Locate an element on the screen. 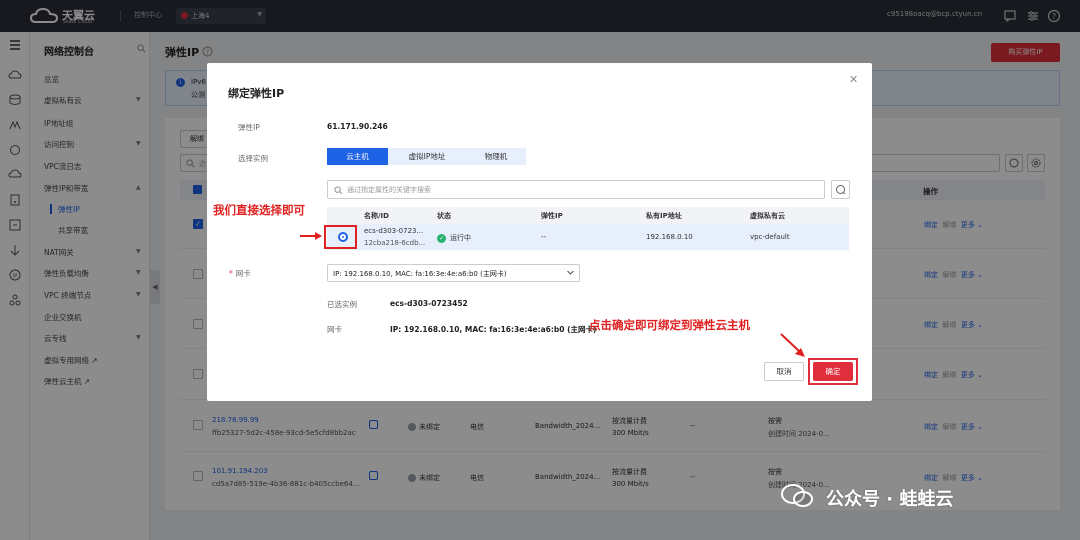 The height and width of the screenshot is (540, 1080). refresh-icon is located at coordinates (841, 190).